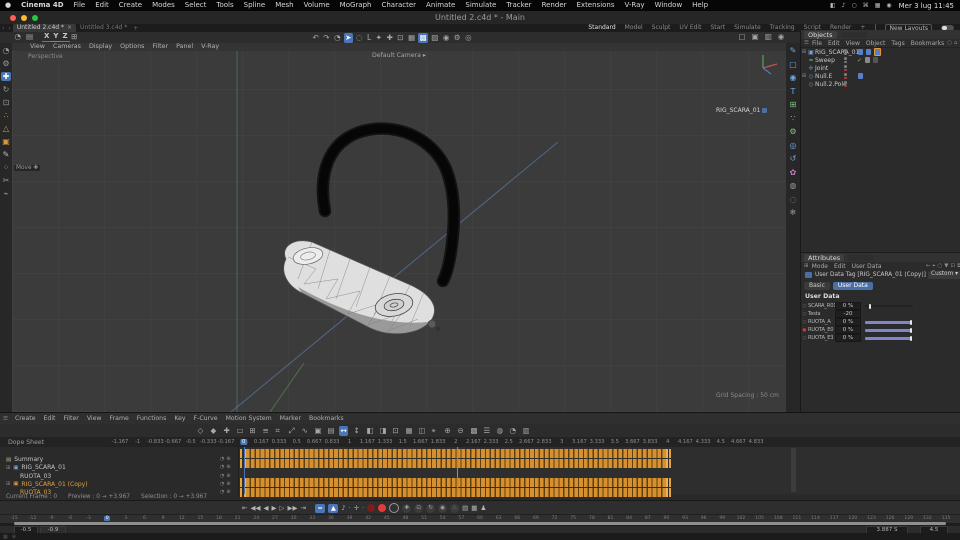 Image resolution: width=960 pixels, height=540 pixels. I want to click on next-key-button: ▶▶, so click(292, 508).